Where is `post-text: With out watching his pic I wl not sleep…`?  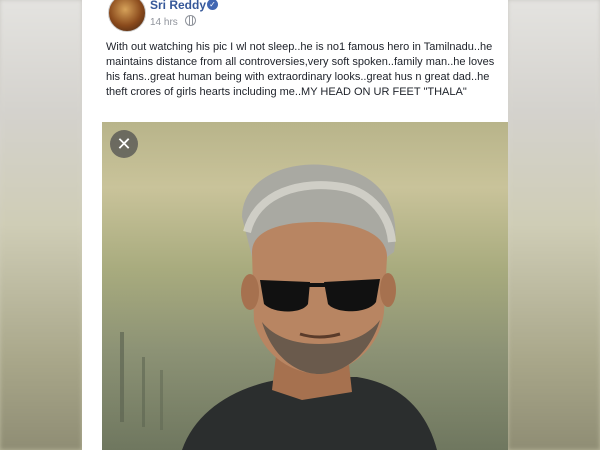 post-text: With out watching his pic I wl not sleep… is located at coordinates (300, 69).